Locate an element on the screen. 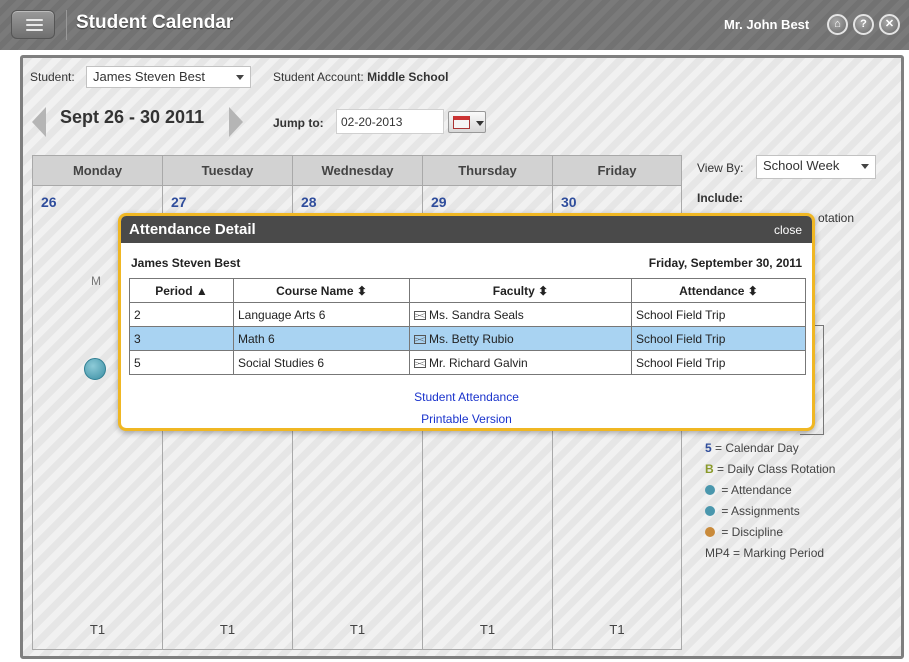  include-option-partial: otation is located at coordinates (836, 218).